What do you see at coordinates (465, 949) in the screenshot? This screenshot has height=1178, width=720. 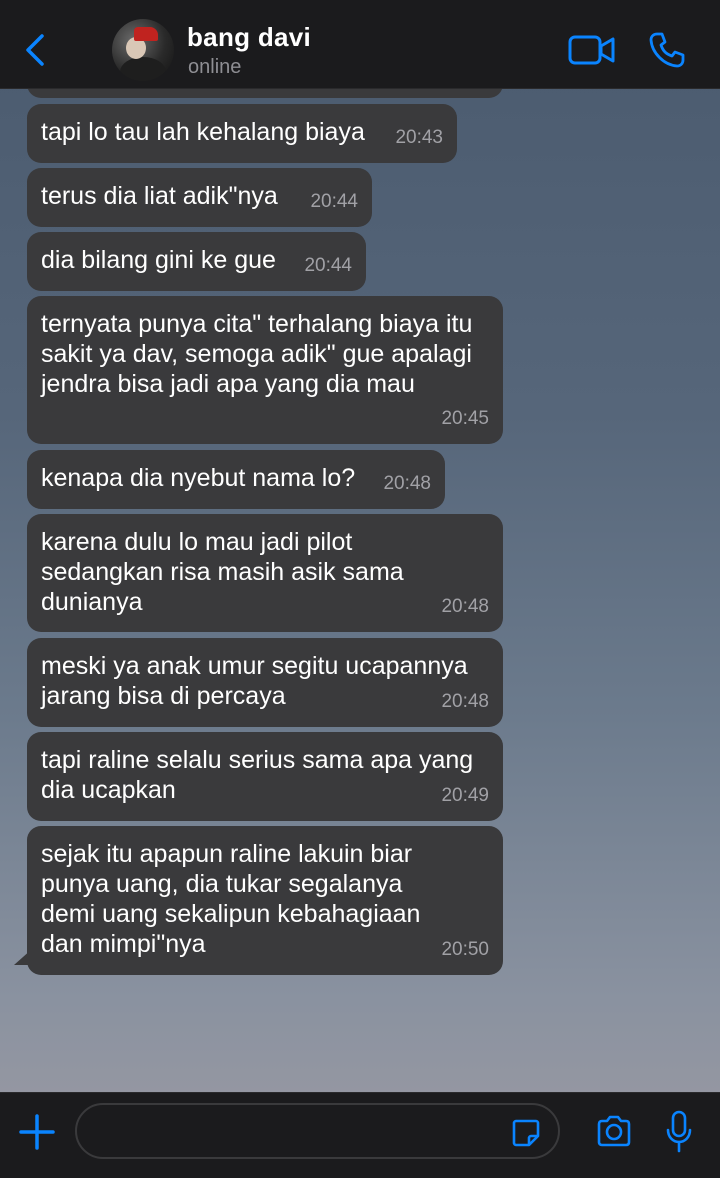 I see `message-time: 20:50` at bounding box center [465, 949].